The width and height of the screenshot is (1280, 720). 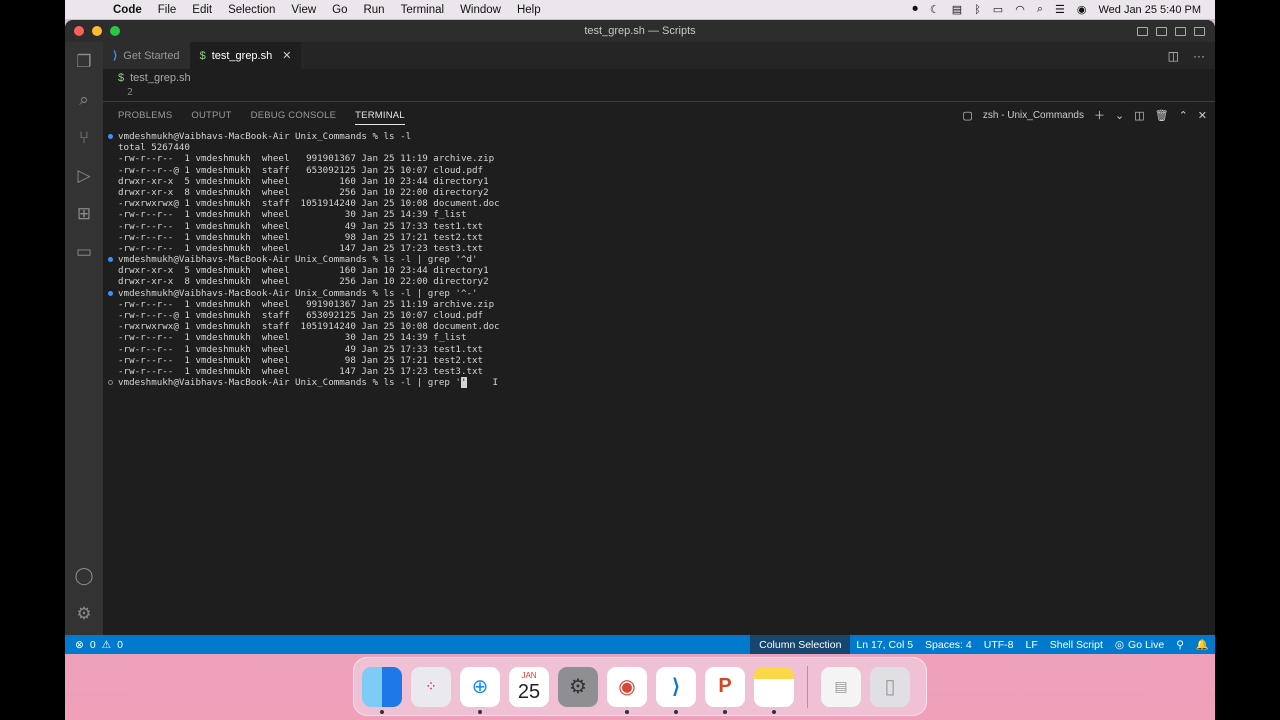 I want to click on calendar-icon: JAN 25, so click(x=529, y=686).